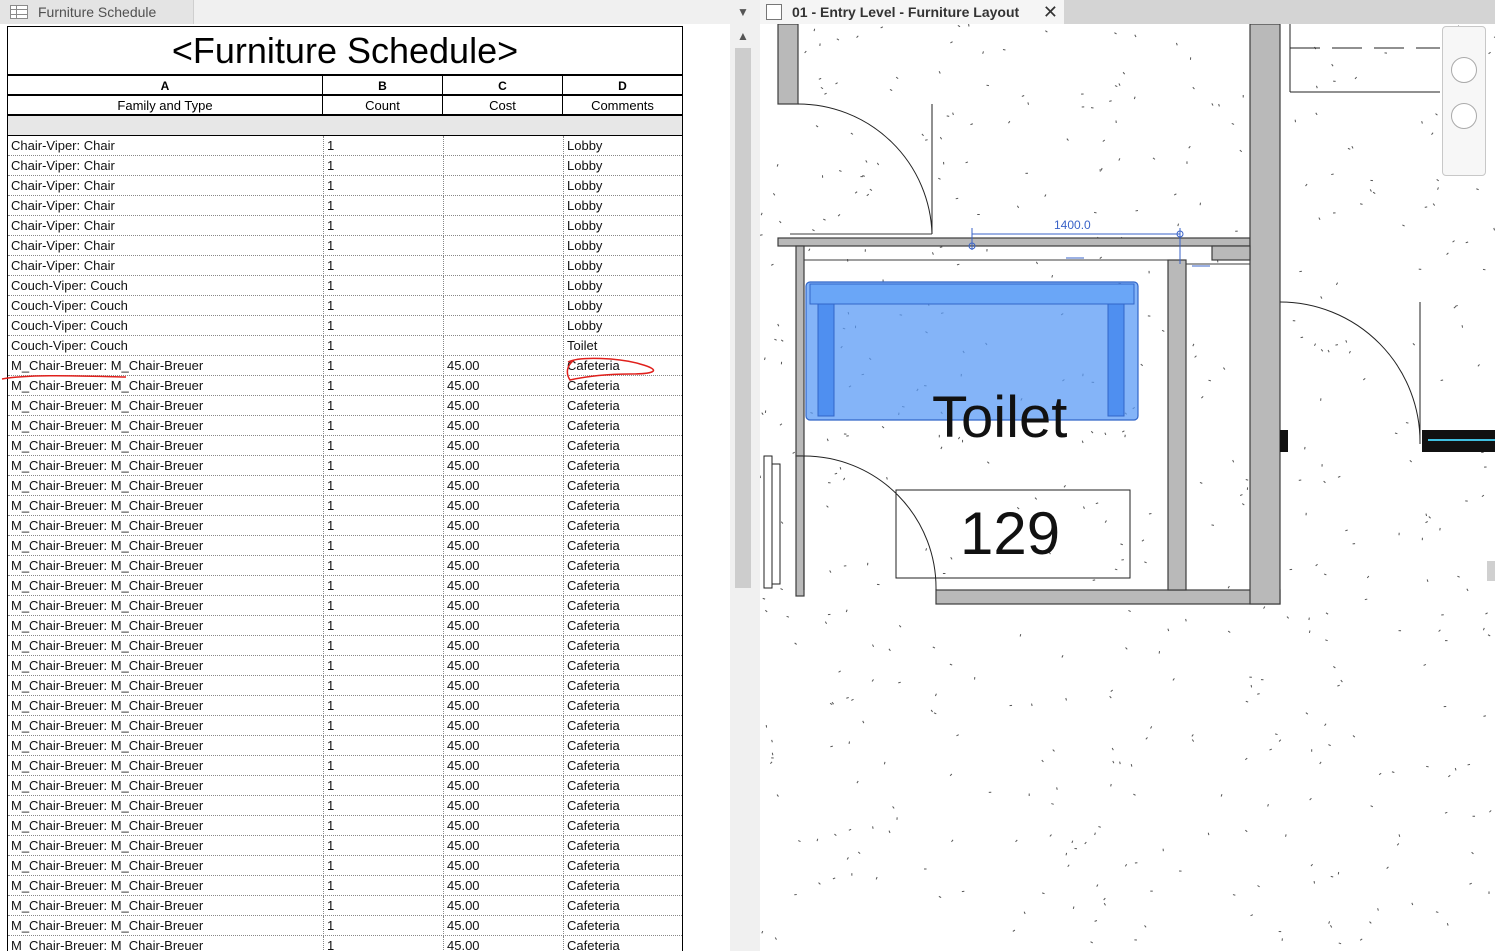 The width and height of the screenshot is (1495, 951). I want to click on table-row: Couch-Viper: Couch 1 Lobby, so click(345, 286).